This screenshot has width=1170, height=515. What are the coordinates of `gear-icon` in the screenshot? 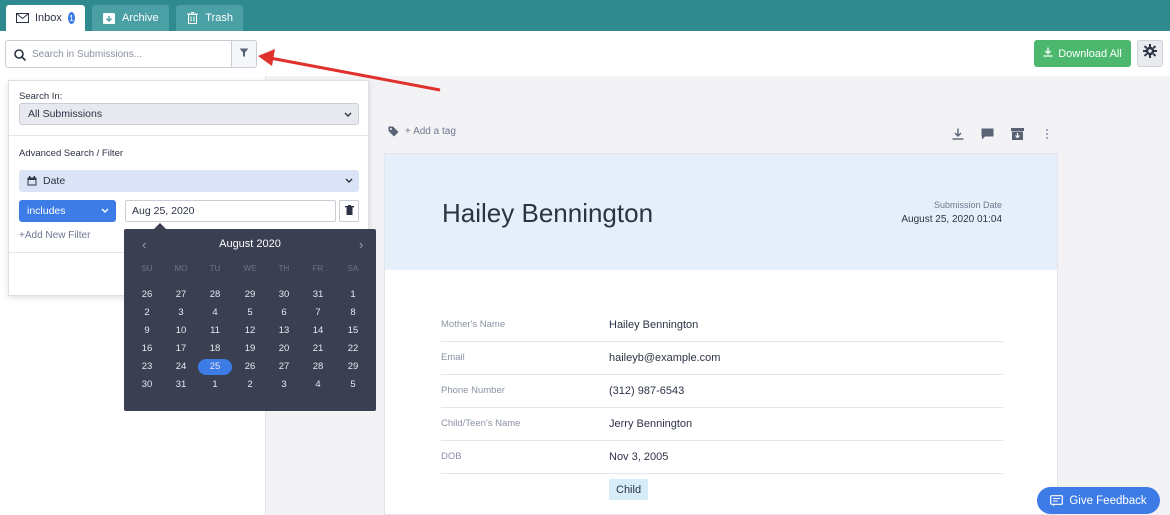 It's located at (1150, 53).